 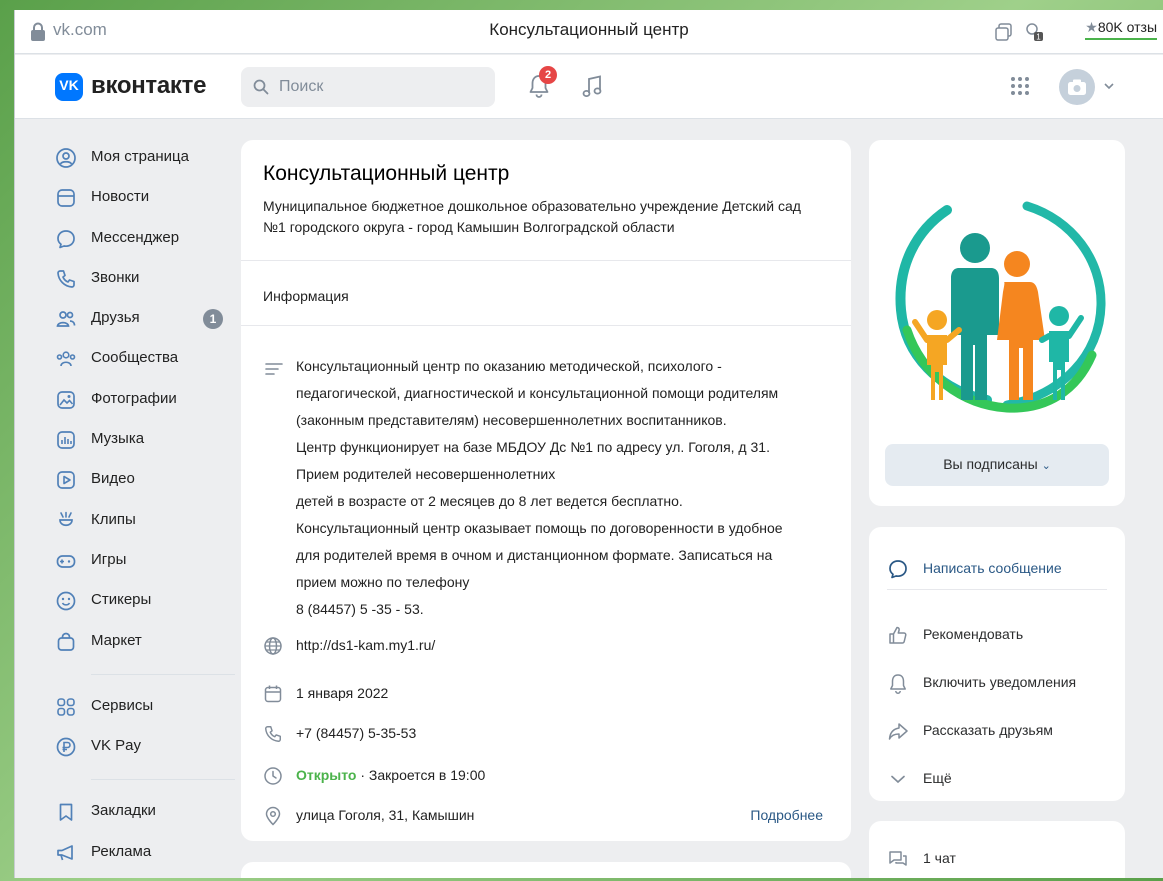 What do you see at coordinates (116, 746) in the screenshot?
I see `sidebar-item-label: VK Pay` at bounding box center [116, 746].